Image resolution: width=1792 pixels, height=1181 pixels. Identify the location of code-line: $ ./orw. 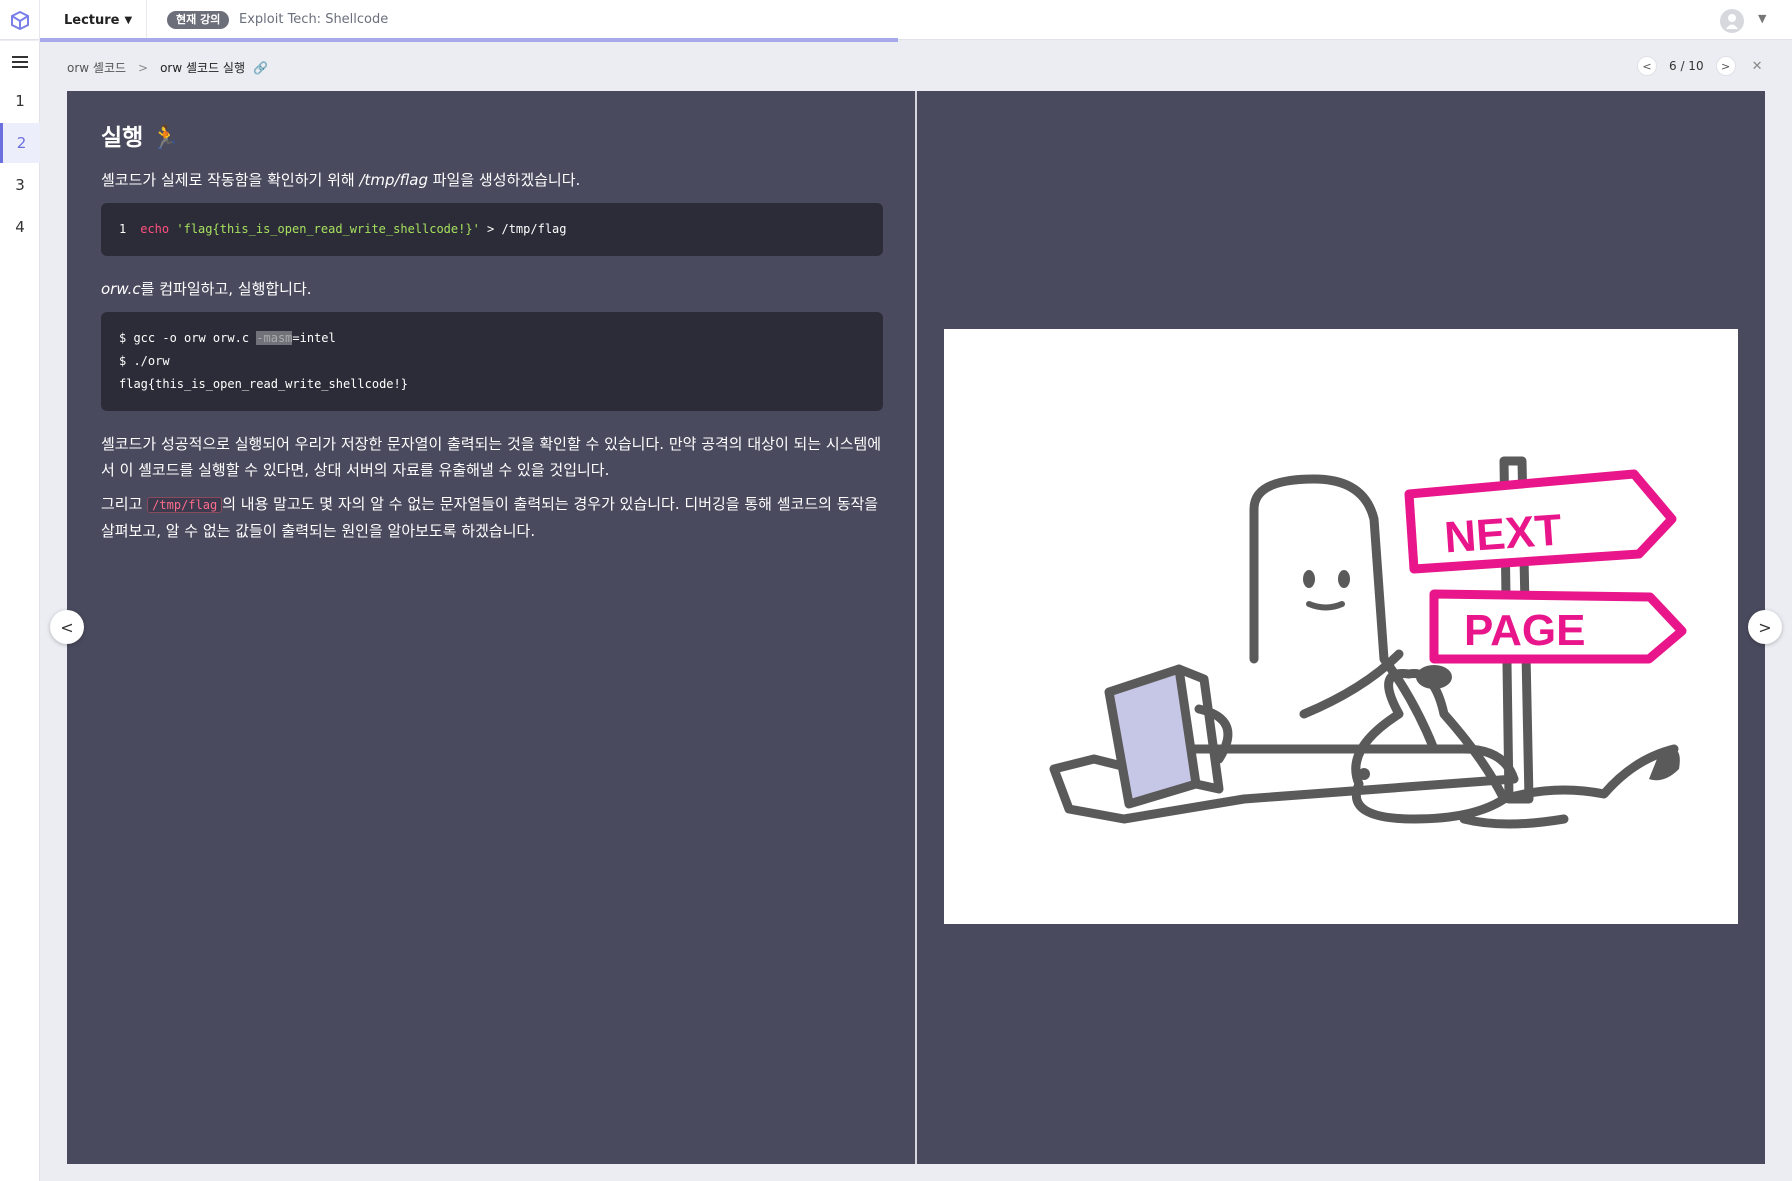
(144, 361).